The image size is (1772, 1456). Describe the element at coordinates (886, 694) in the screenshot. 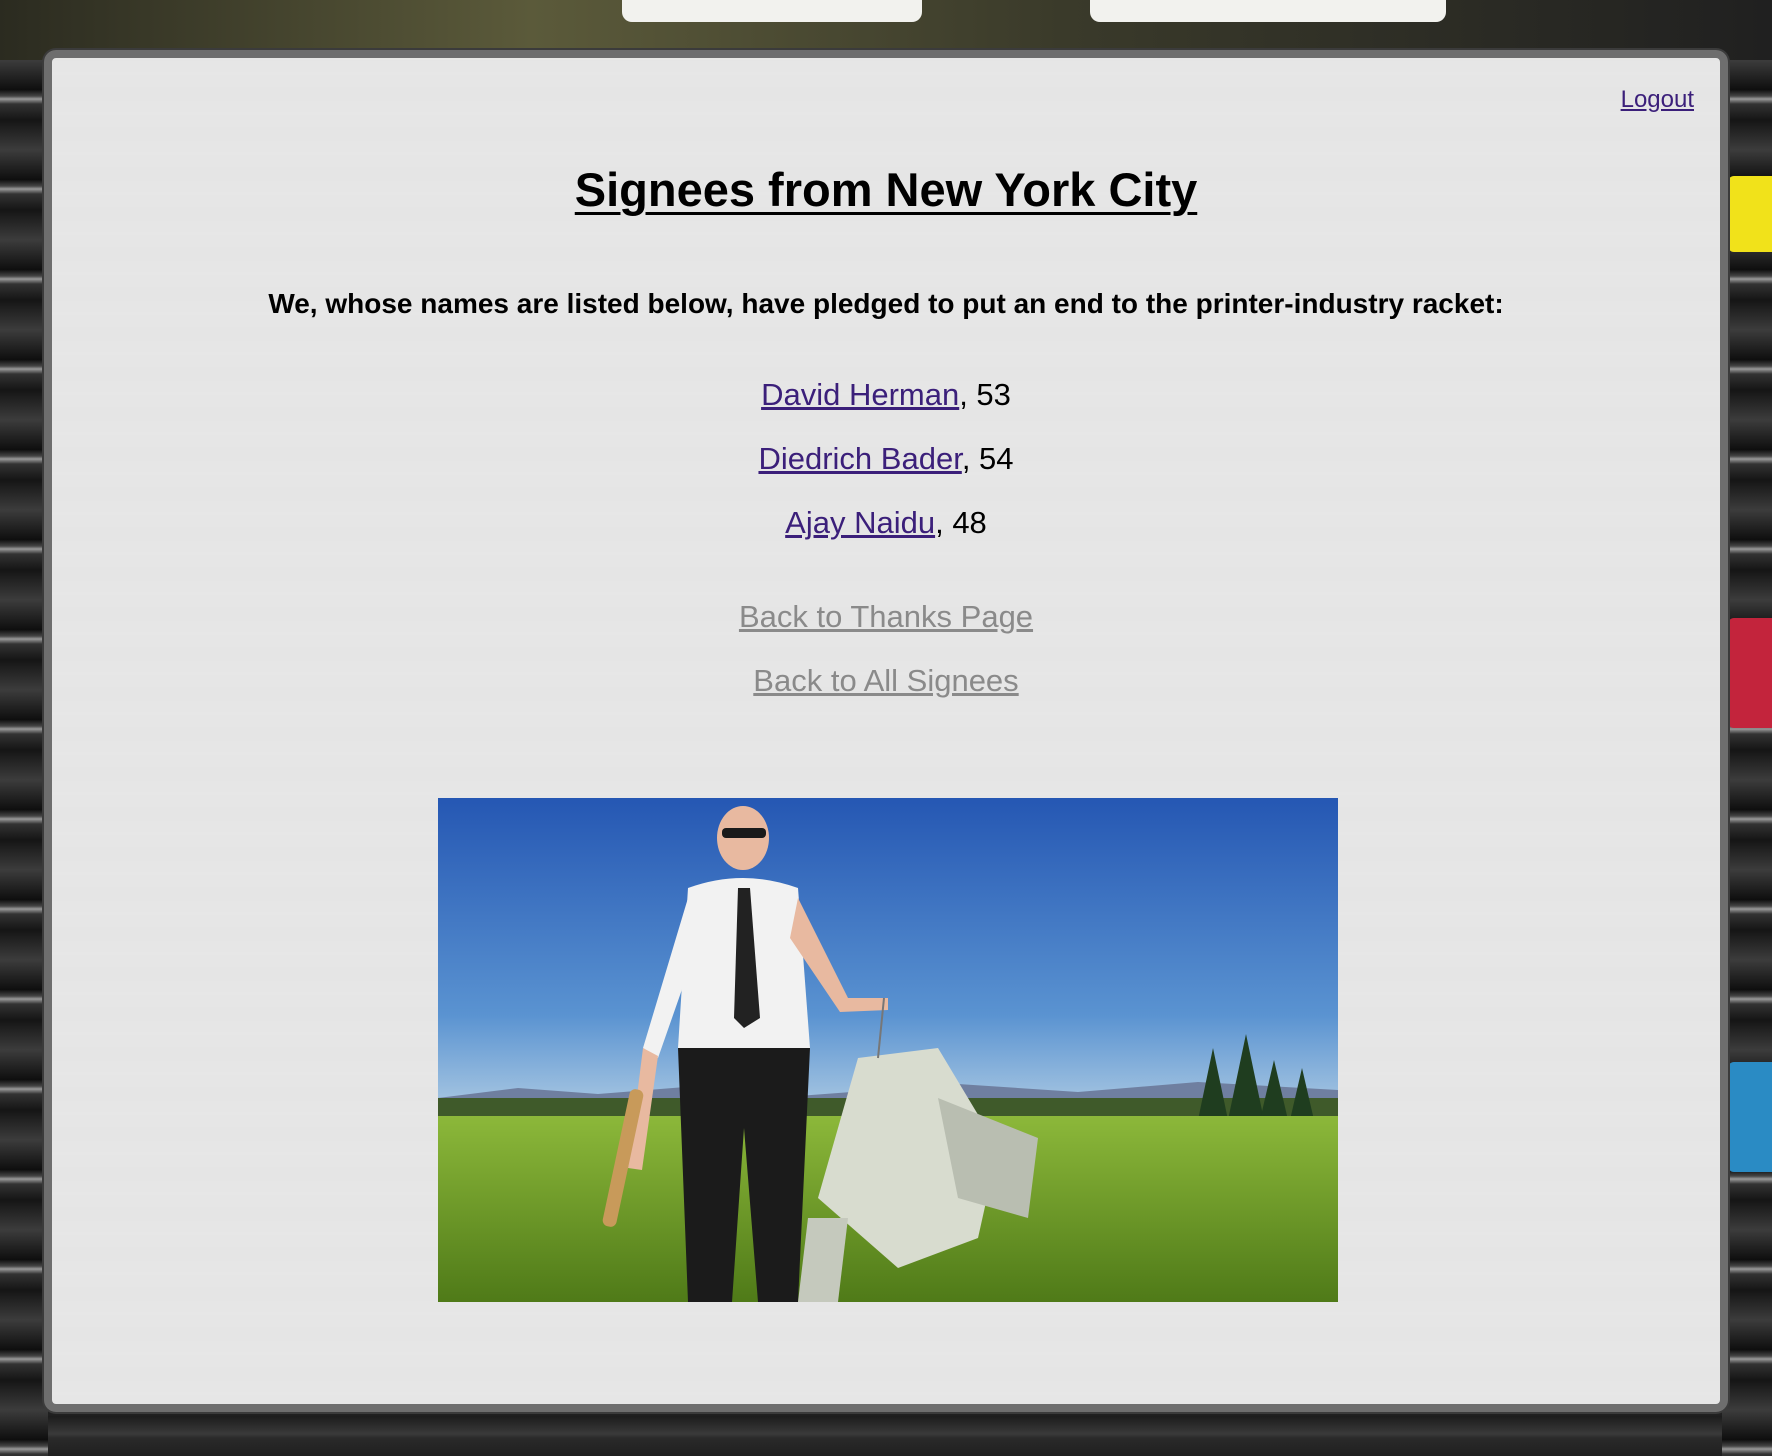

I see `back-to-all-signees-link: Back to All Signees` at that location.